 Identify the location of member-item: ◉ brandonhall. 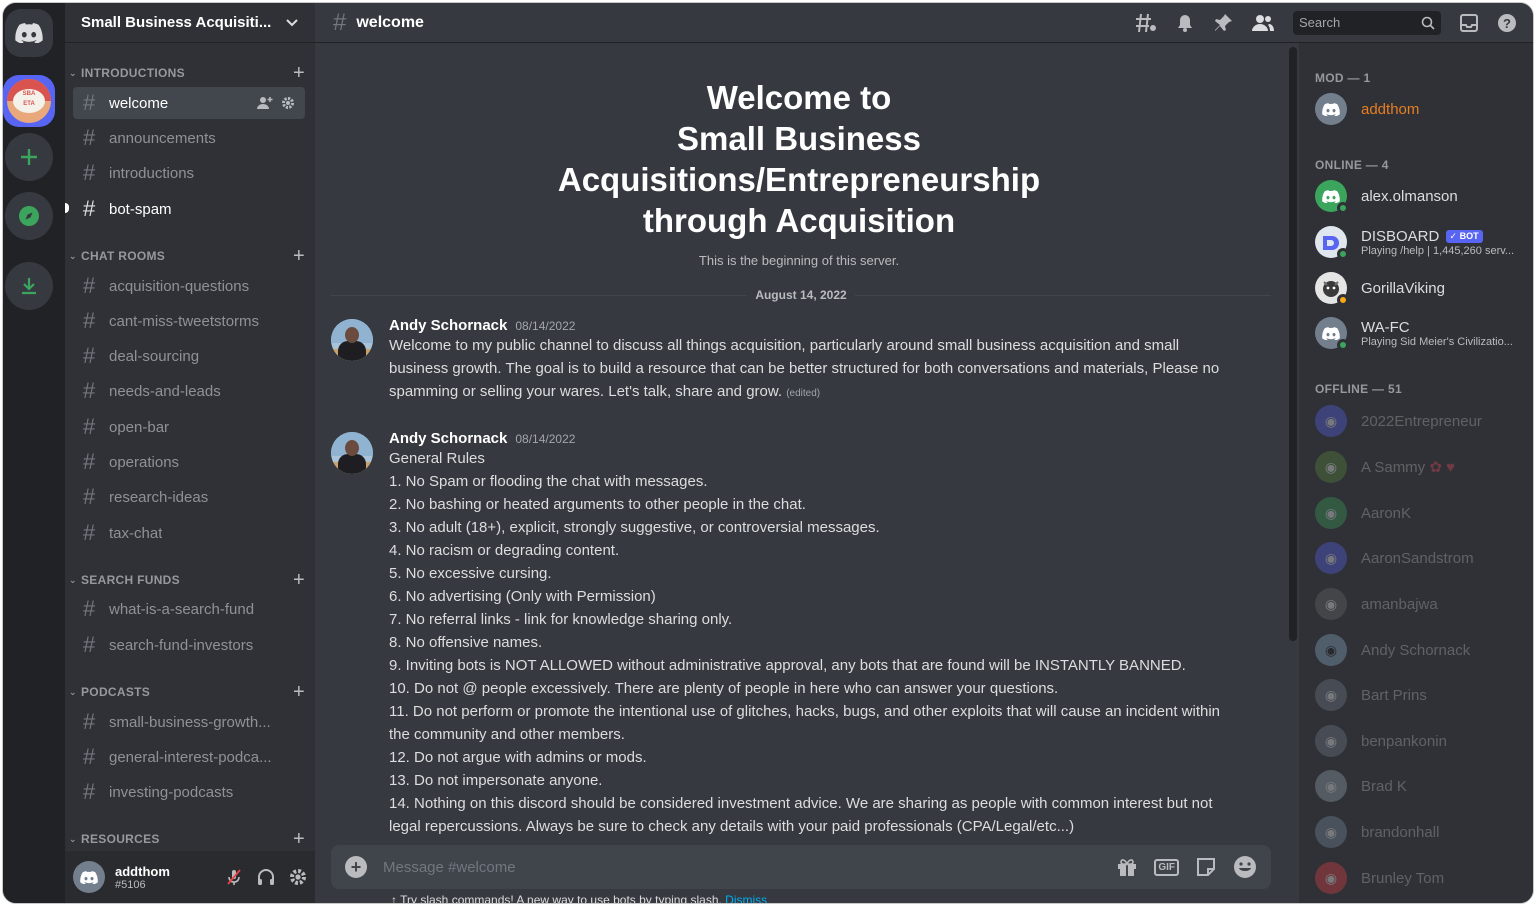
(1423, 832).